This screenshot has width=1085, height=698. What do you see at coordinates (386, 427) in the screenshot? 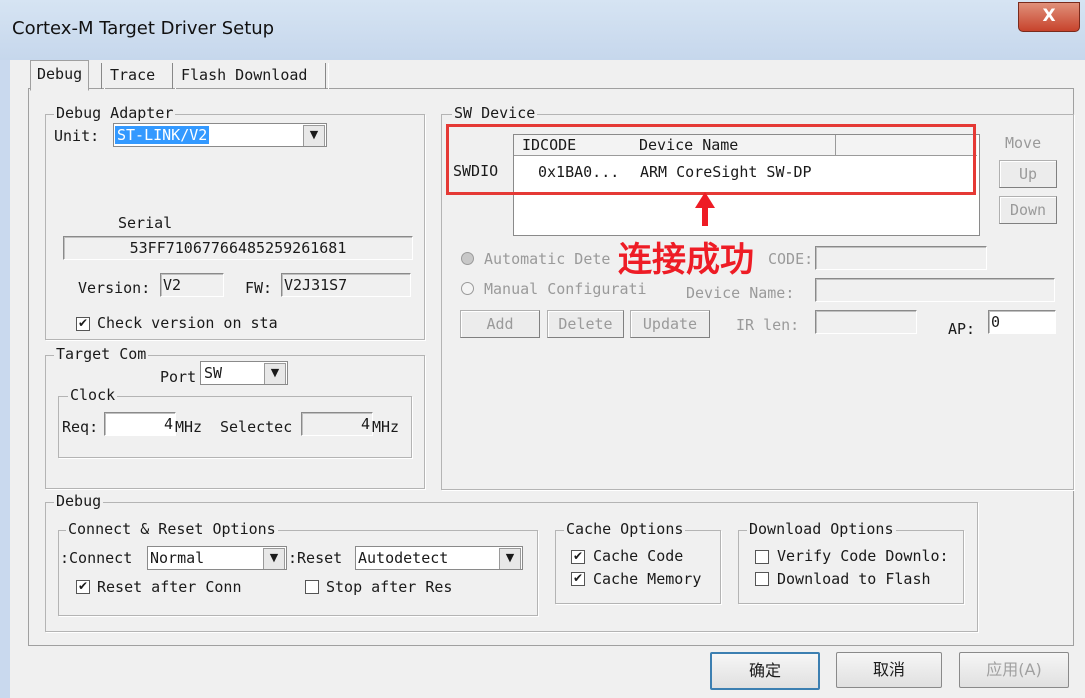
I see `selected-unit: MHz` at bounding box center [386, 427].